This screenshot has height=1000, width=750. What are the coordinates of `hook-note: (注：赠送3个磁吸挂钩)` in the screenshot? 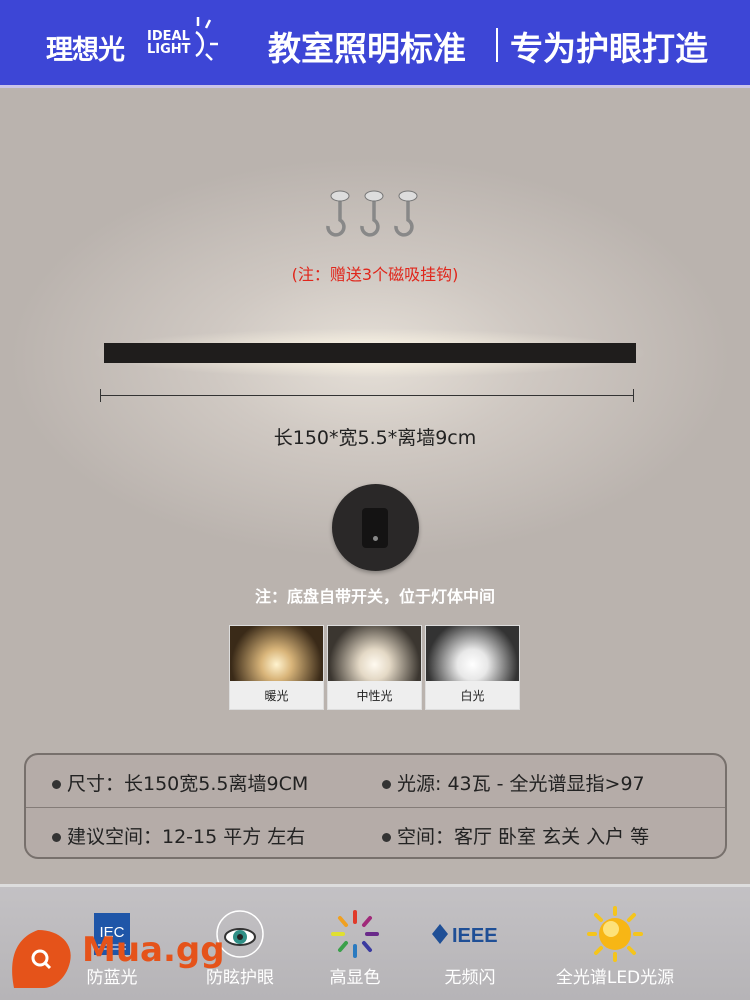 It's located at (375, 274).